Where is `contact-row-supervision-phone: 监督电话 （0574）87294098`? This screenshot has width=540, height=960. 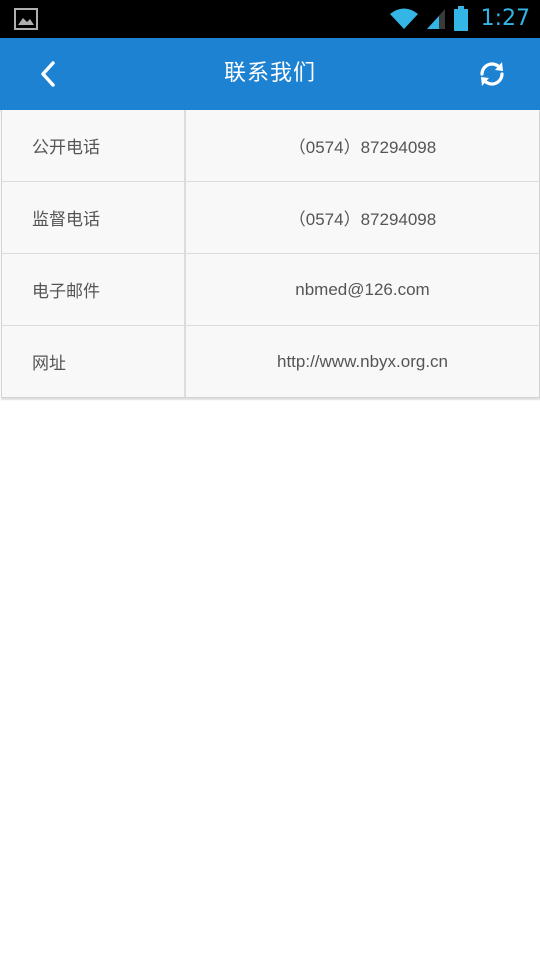 contact-row-supervision-phone: 监督电话 （0574）87294098 is located at coordinates (270, 218).